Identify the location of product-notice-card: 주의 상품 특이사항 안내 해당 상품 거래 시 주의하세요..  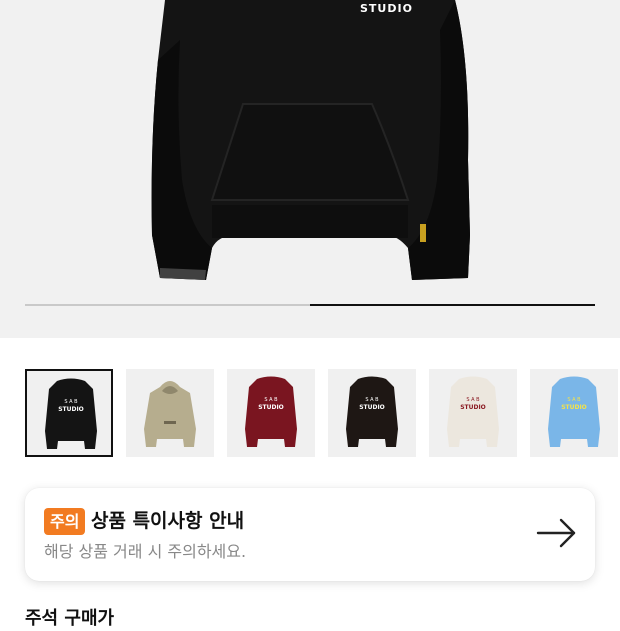
(310, 534).